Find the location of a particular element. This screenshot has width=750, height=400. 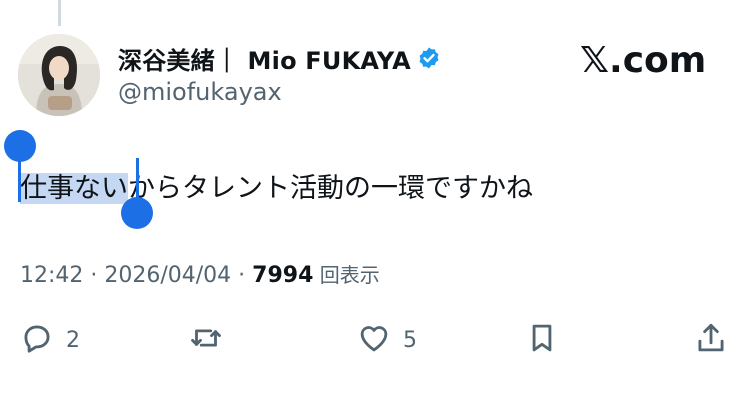

tweet-text: 仕事ないからタレント活動の一環ですかね is located at coordinates (276, 185).